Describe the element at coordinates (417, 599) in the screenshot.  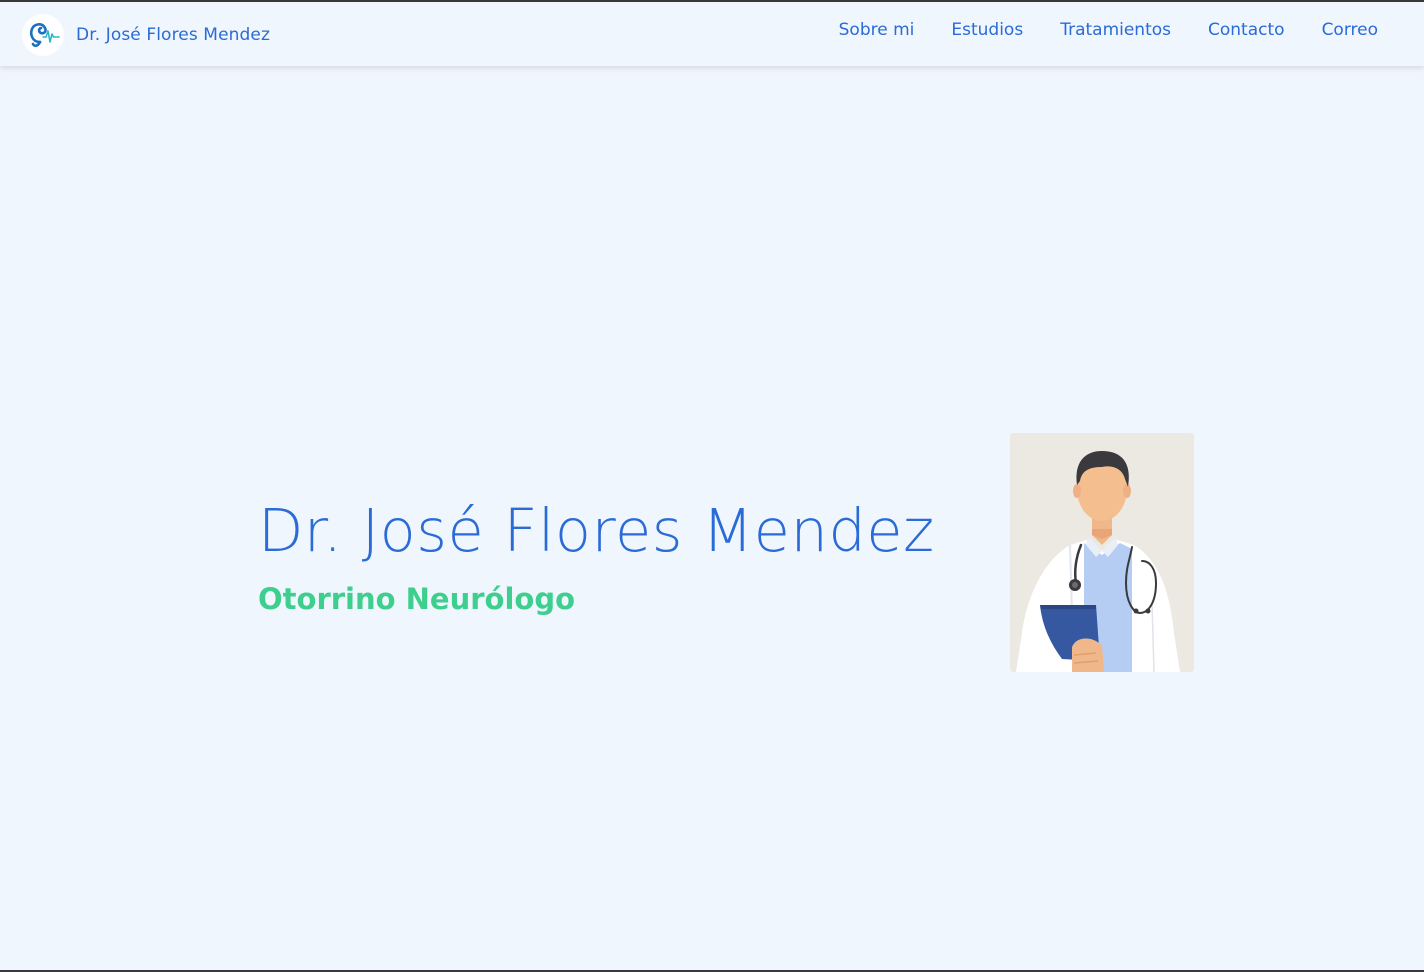
I see `hero-subtitle: Otorrino Neurólogo` at that location.